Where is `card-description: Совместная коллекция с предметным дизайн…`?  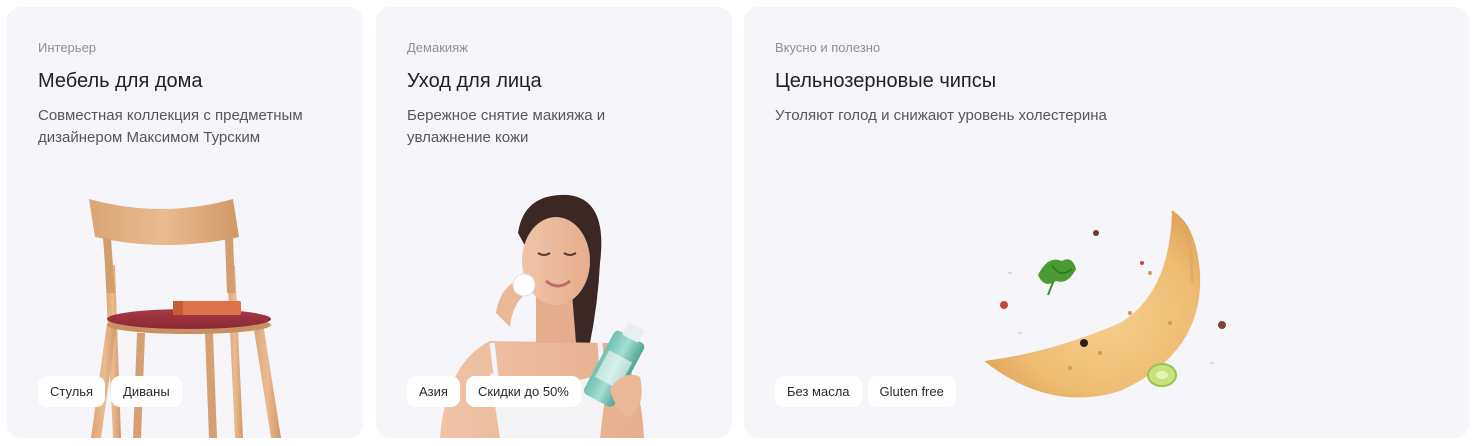 card-description: Совместная коллекция с предметным дизайн… is located at coordinates (170, 126).